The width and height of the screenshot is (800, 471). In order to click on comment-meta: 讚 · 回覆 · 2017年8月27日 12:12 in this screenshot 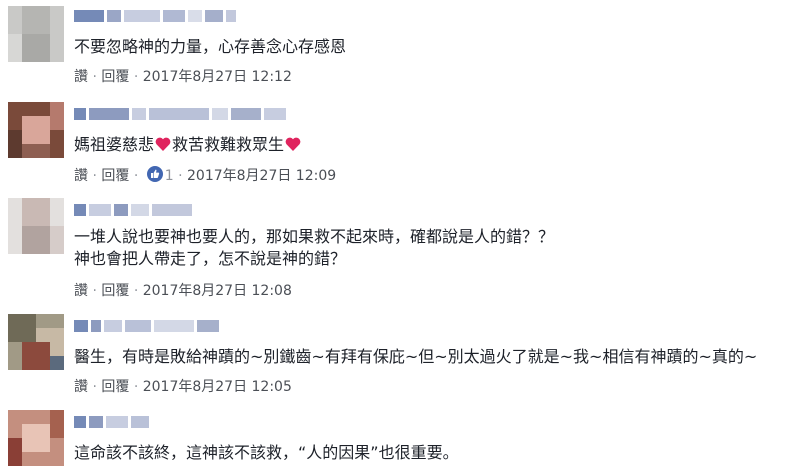, I will do `click(183, 77)`.